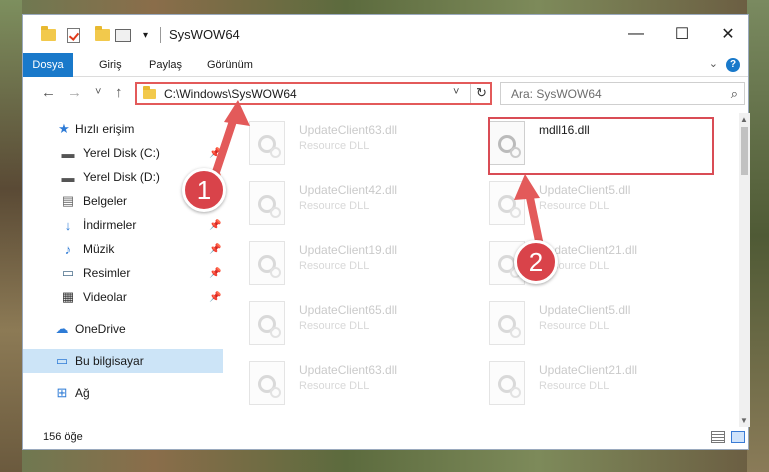 This screenshot has height=472, width=769. I want to click on sidebar-item-this-pc: ▭ Bu bilgisayar, so click(123, 361).